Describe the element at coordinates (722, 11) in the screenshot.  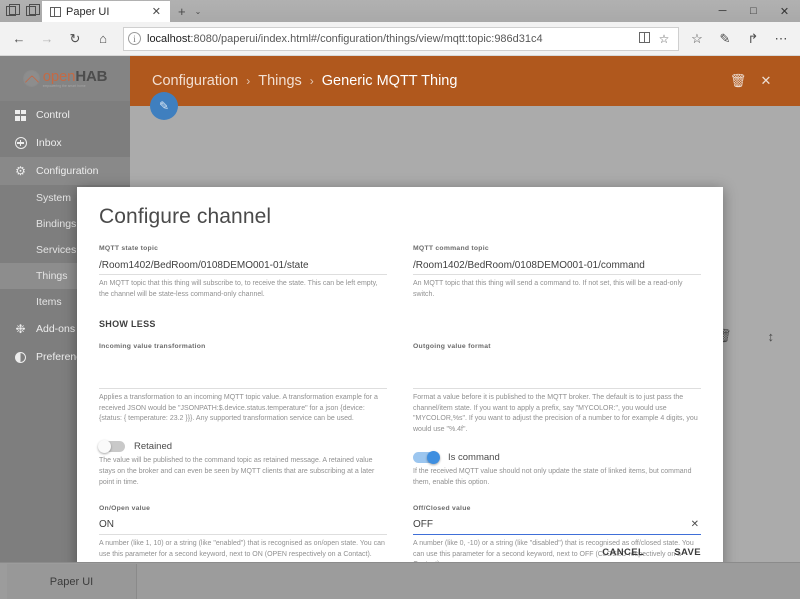
I see `minimize-button: ─` at that location.